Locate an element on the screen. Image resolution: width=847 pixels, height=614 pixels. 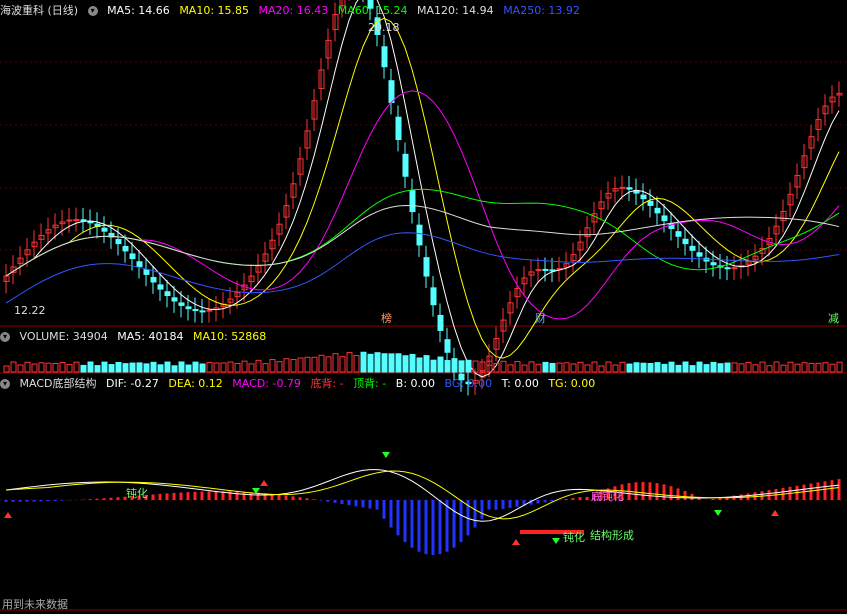
ma10-label: MA10: 15.85 is located at coordinates (214, 10).